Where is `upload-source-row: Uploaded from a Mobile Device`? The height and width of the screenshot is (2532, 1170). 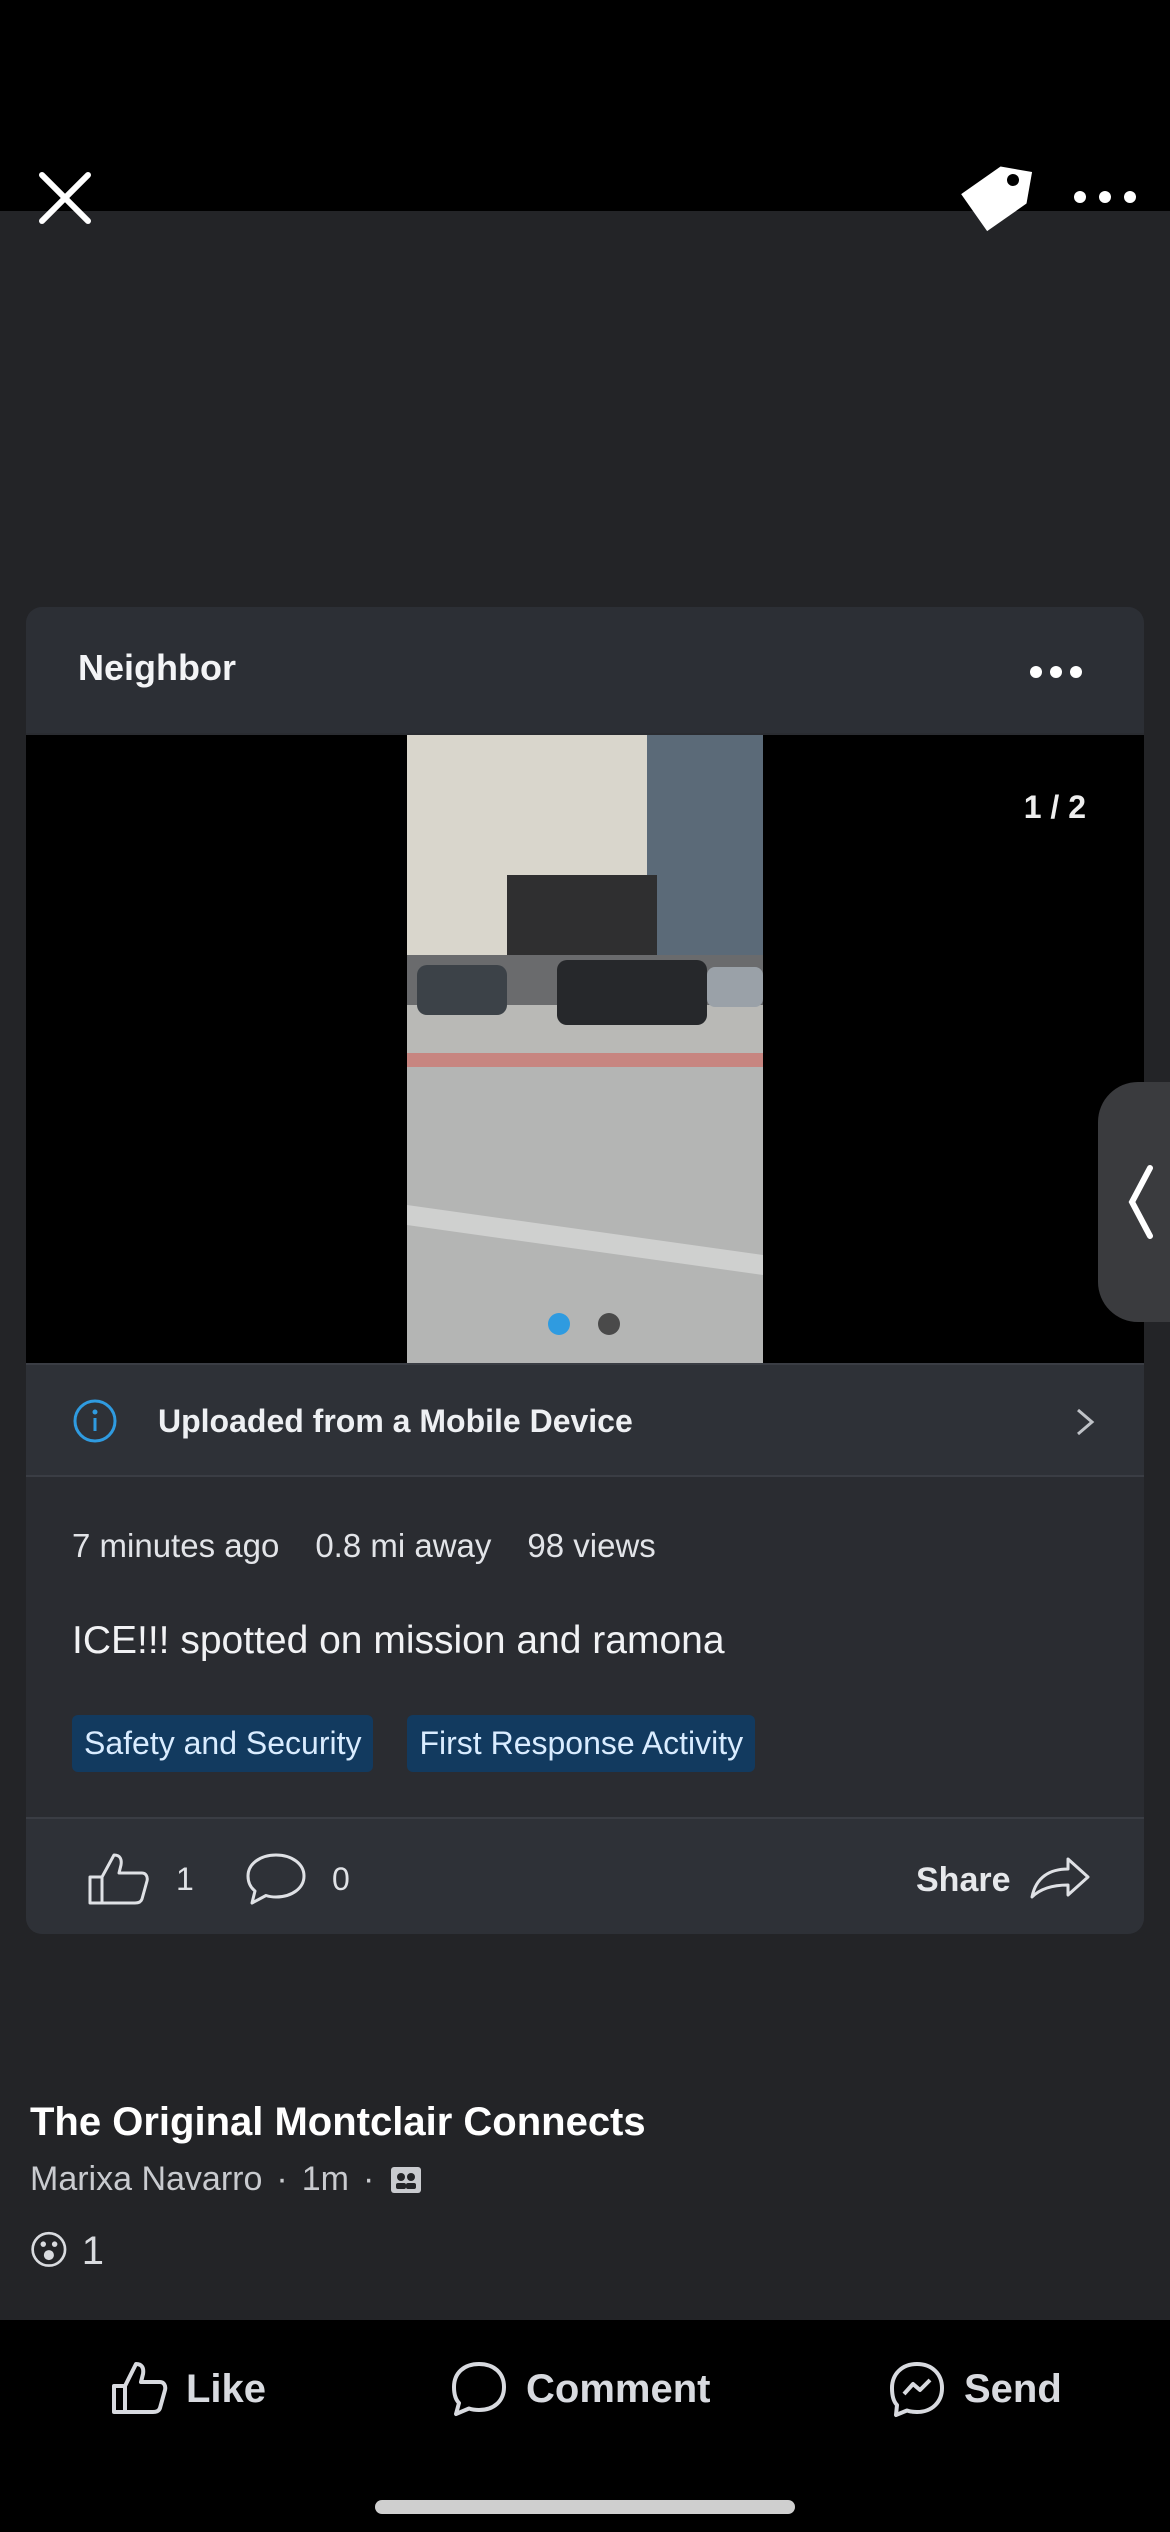 upload-source-row: Uploaded from a Mobile Device is located at coordinates (585, 1420).